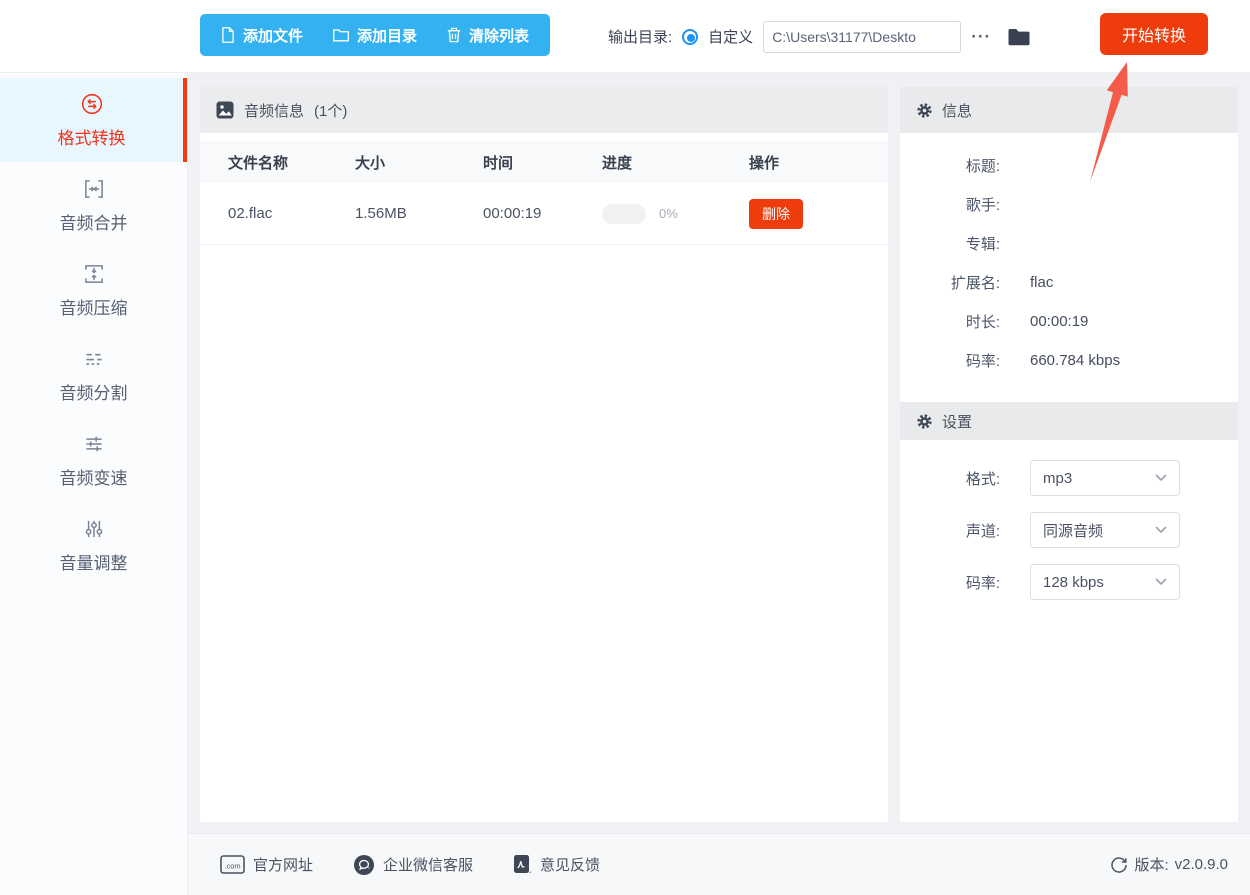  Describe the element at coordinates (668, 213) in the screenshot. I see `progress-text: 0%` at that location.